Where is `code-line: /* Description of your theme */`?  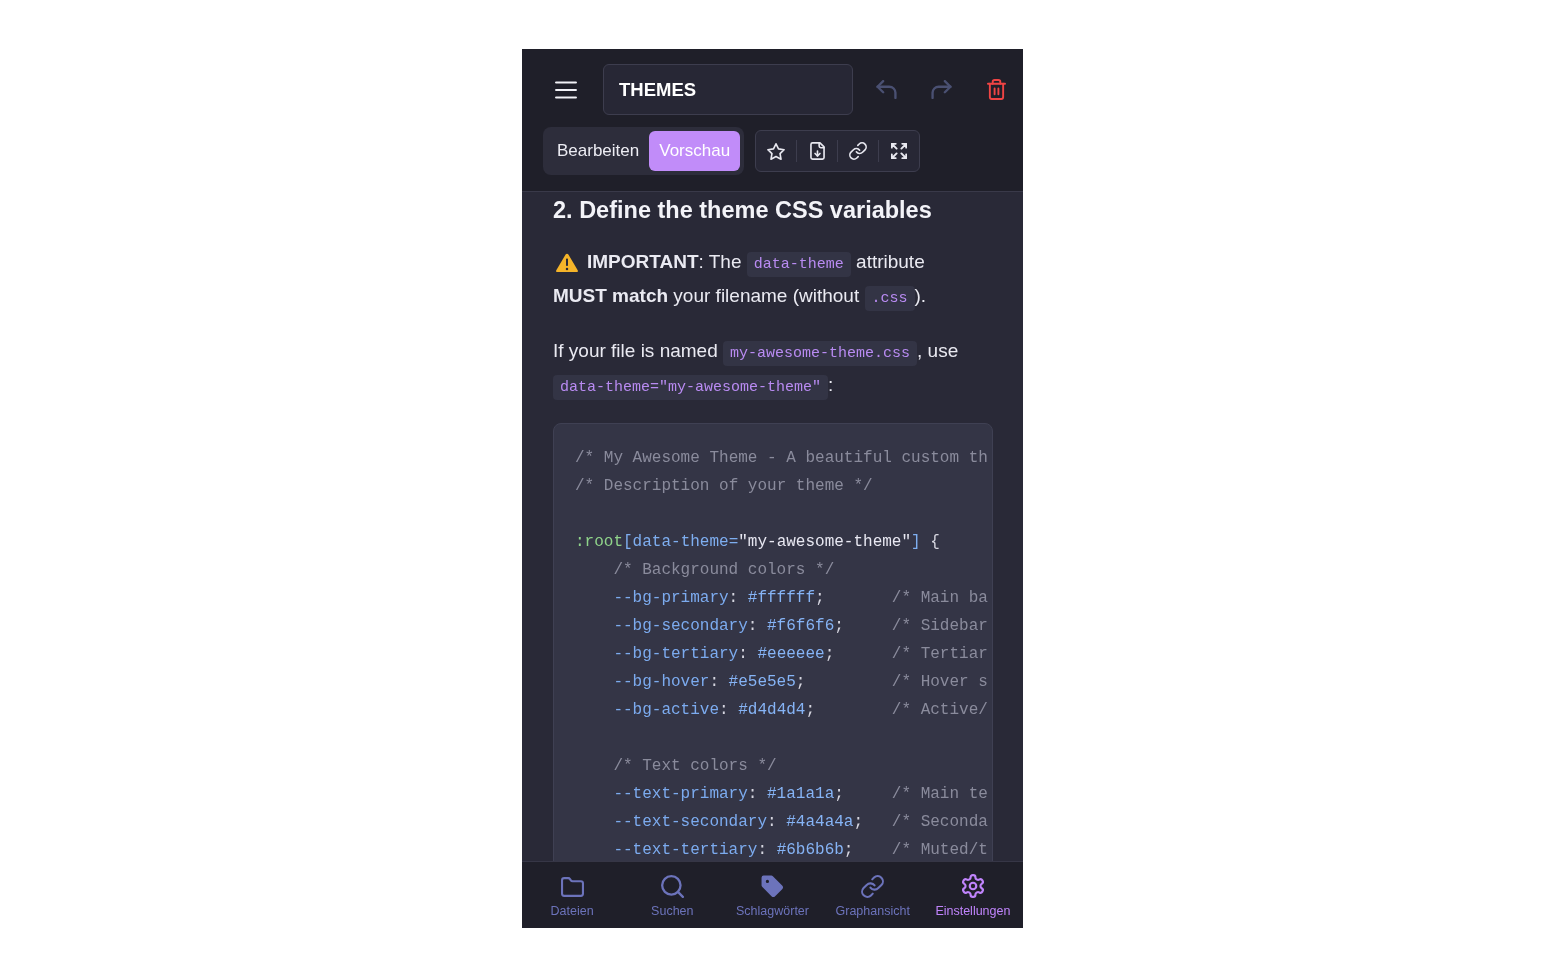
code-line: /* Description of your theme */ is located at coordinates (724, 486).